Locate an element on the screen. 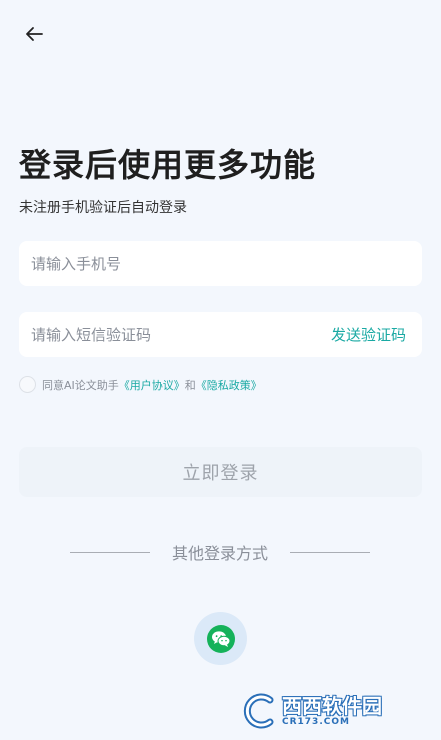  other-login-label: 其他登录方式 is located at coordinates (219, 553).